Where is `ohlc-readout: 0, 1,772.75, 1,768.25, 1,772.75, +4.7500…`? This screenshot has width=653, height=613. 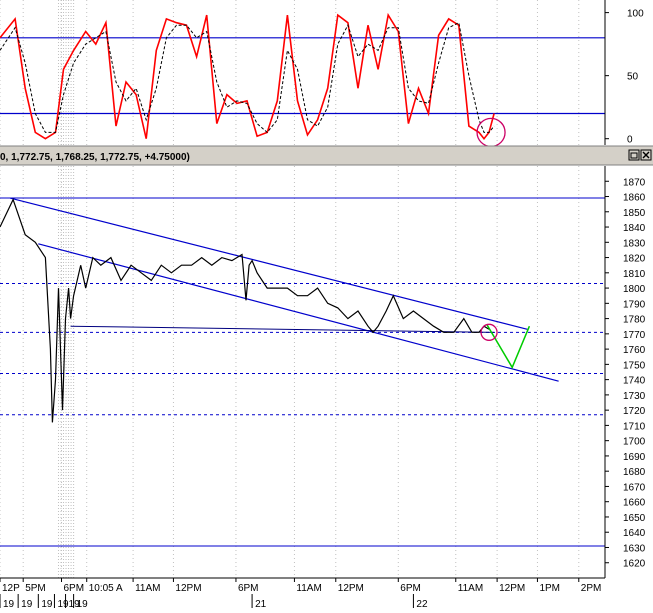 ohlc-readout: 0, 1,772.75, 1,768.25, 1,772.75, +4.7500… is located at coordinates (95, 157).